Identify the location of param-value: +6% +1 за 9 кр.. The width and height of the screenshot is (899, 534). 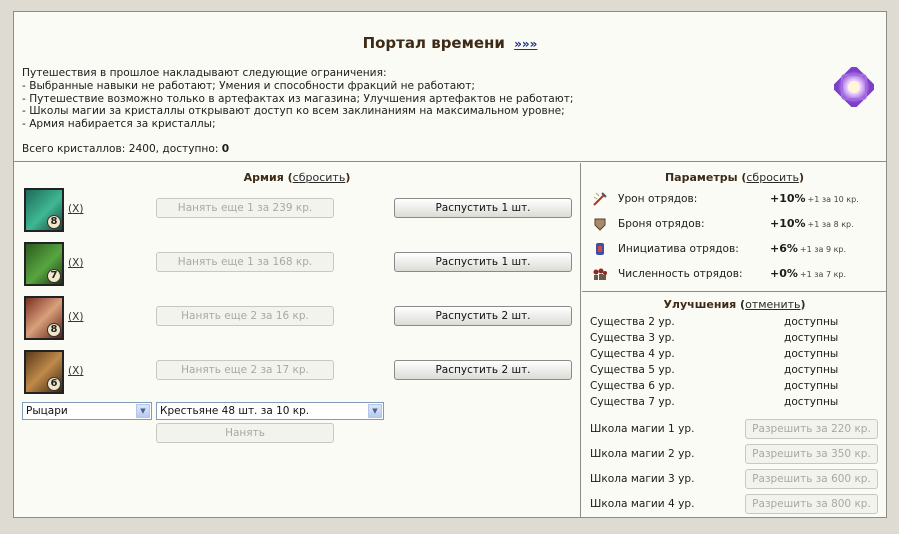
(808, 248).